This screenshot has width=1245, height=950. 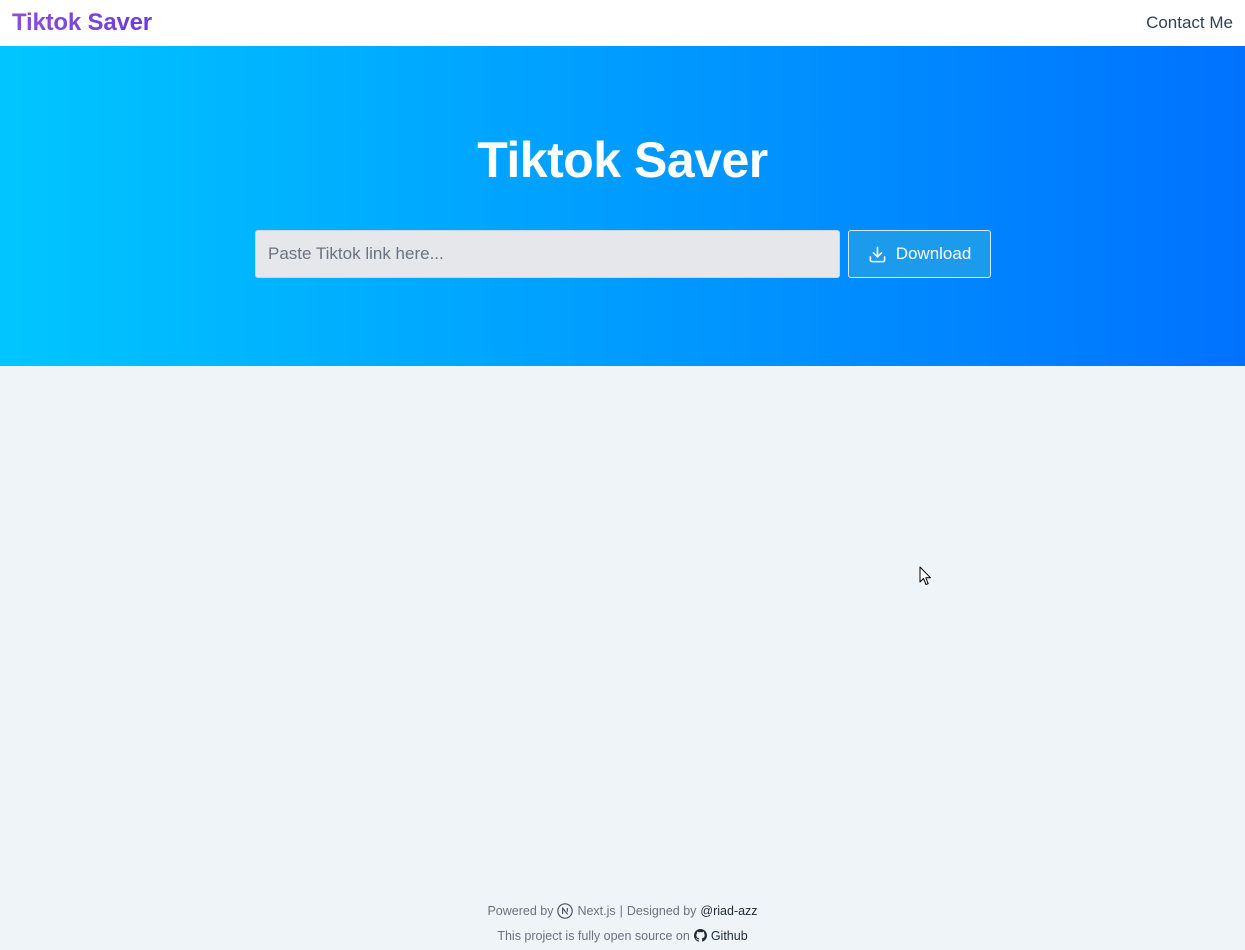 What do you see at coordinates (565, 910) in the screenshot?
I see `nextjs-icon` at bounding box center [565, 910].